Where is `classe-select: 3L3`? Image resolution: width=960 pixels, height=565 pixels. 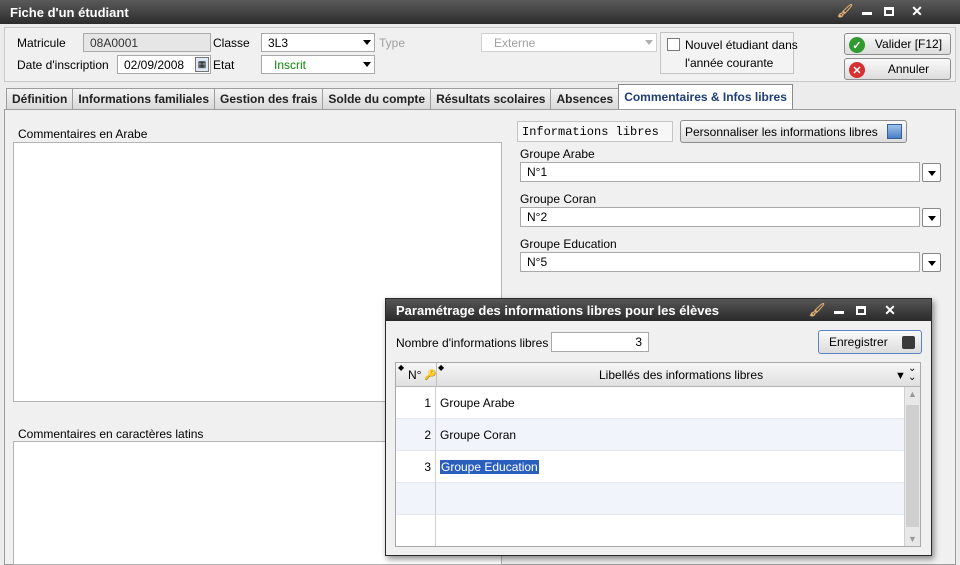 classe-select: 3L3 is located at coordinates (318, 42).